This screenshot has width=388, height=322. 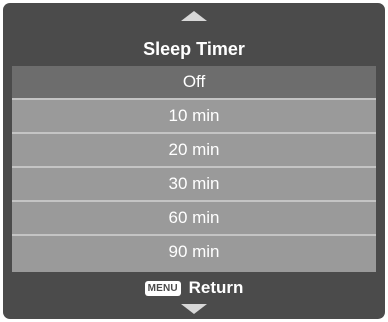 I want to click on return-hint: MENU Return, so click(x=194, y=288).